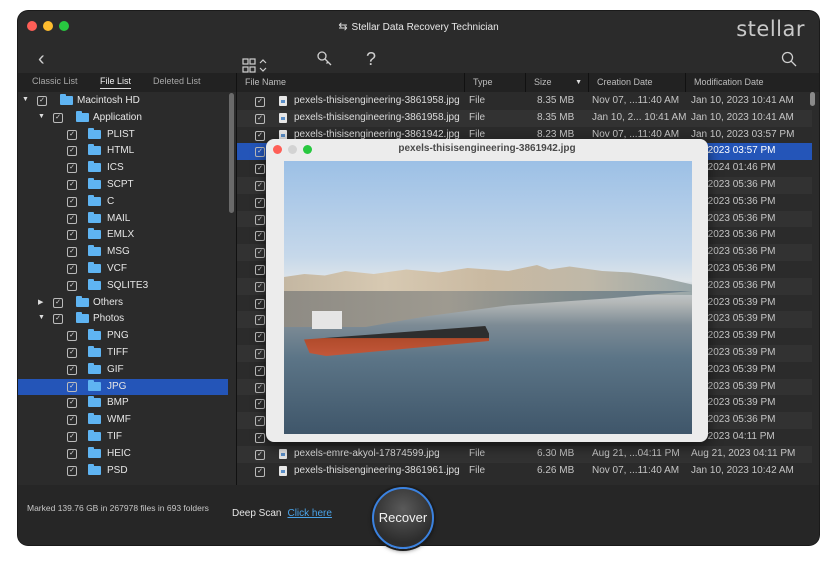 This screenshot has width=831, height=577. What do you see at coordinates (742, 100) in the screenshot?
I see `modification-date: Jan 10, 2023 10:41 AM` at bounding box center [742, 100].